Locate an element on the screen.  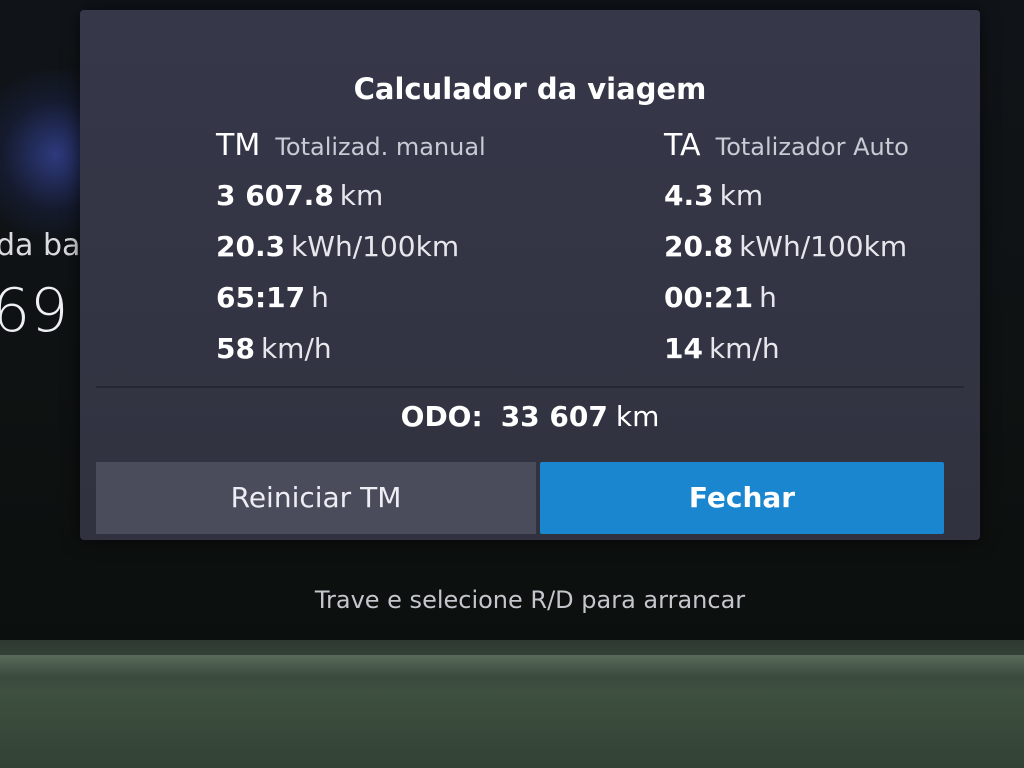
tm-label: Totalizad. manual is located at coordinates (380, 147).